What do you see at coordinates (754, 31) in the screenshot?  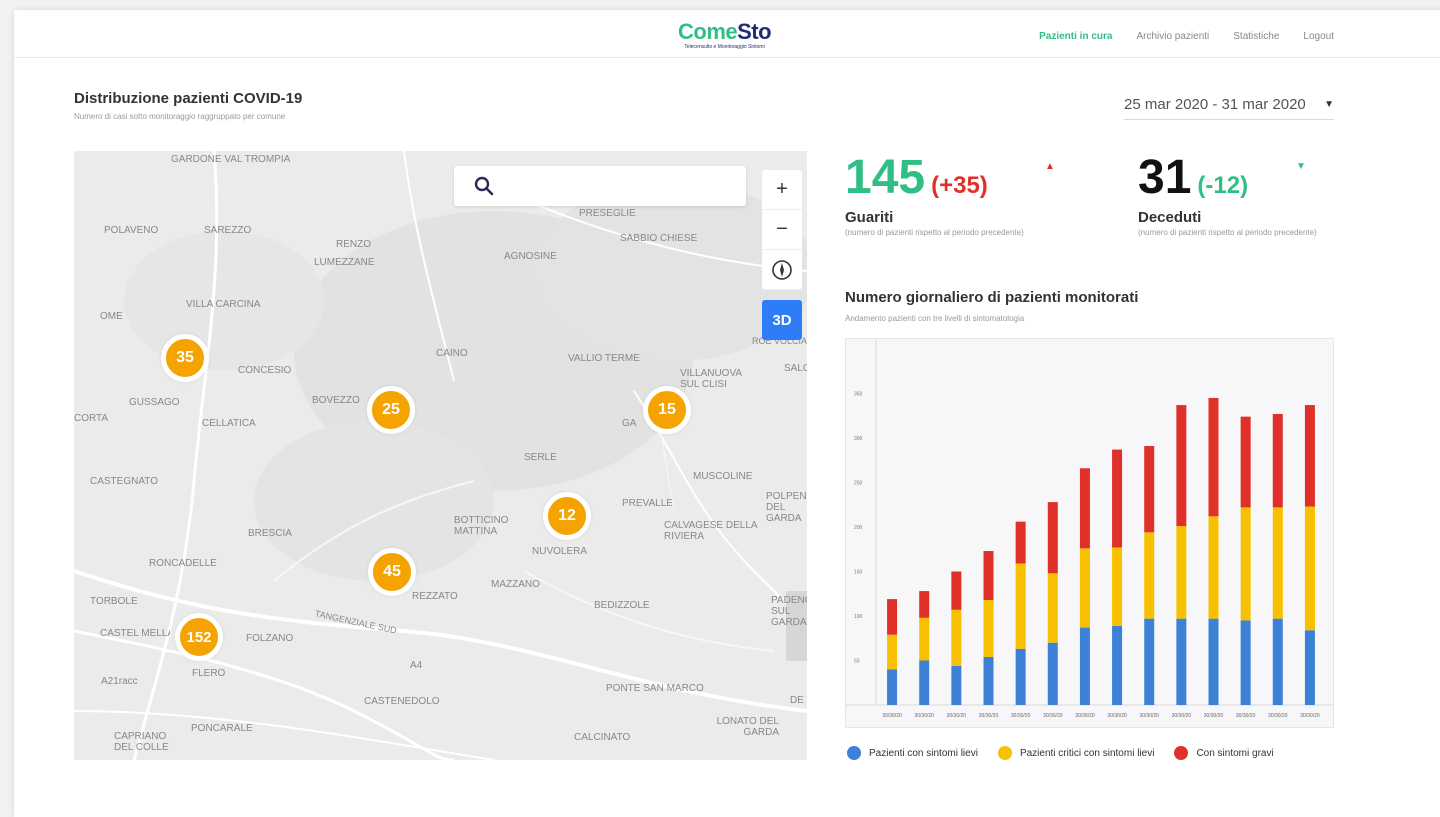 I see `logo-sto-text: Sto` at bounding box center [754, 31].